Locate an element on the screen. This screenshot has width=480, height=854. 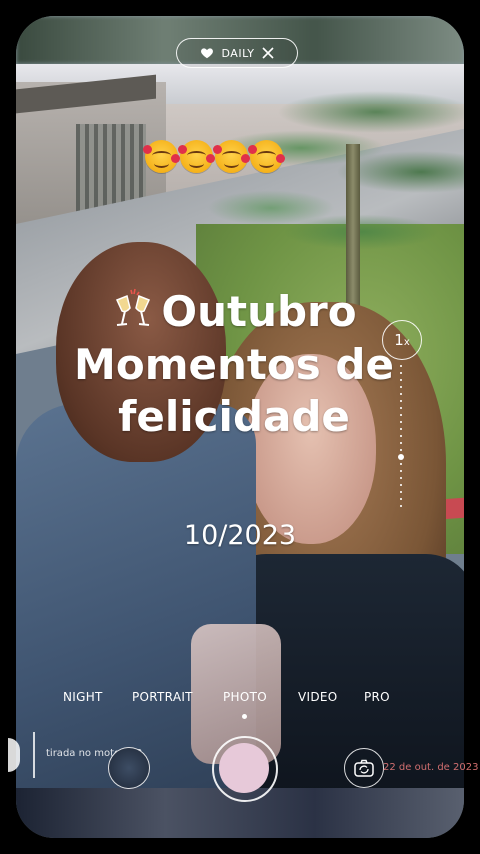
daily-label: DAILY is located at coordinates (238, 53).